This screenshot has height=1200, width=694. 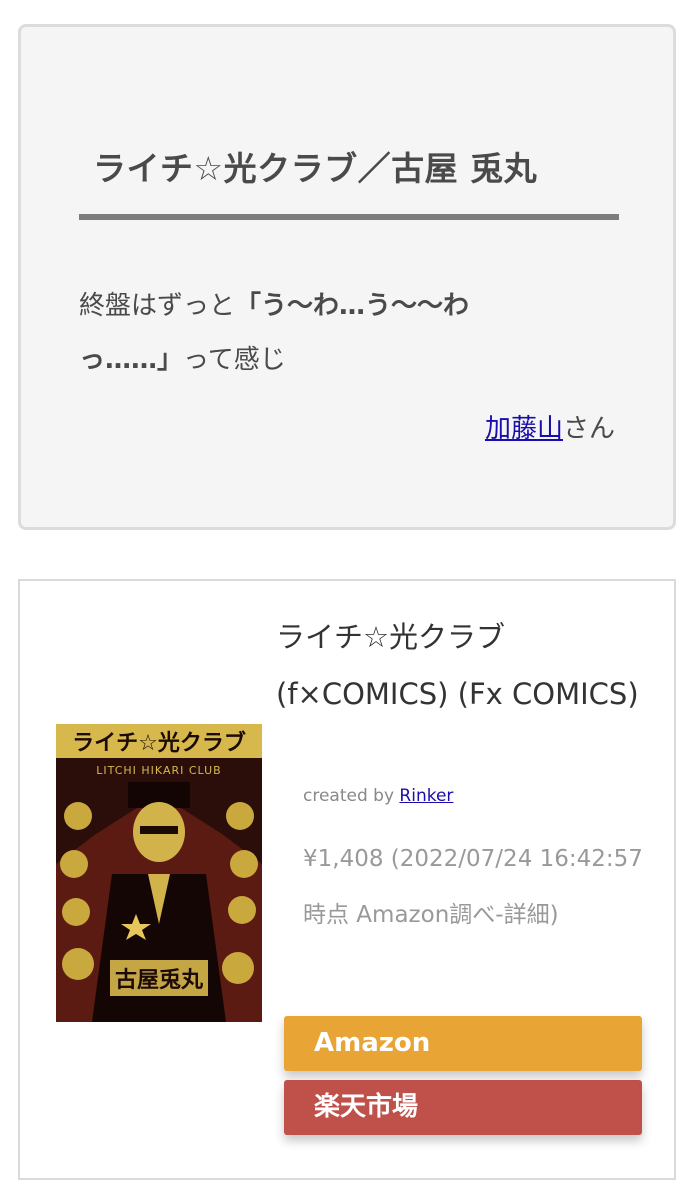 I want to click on rinker-credit: created by Rinker, so click(x=378, y=796).